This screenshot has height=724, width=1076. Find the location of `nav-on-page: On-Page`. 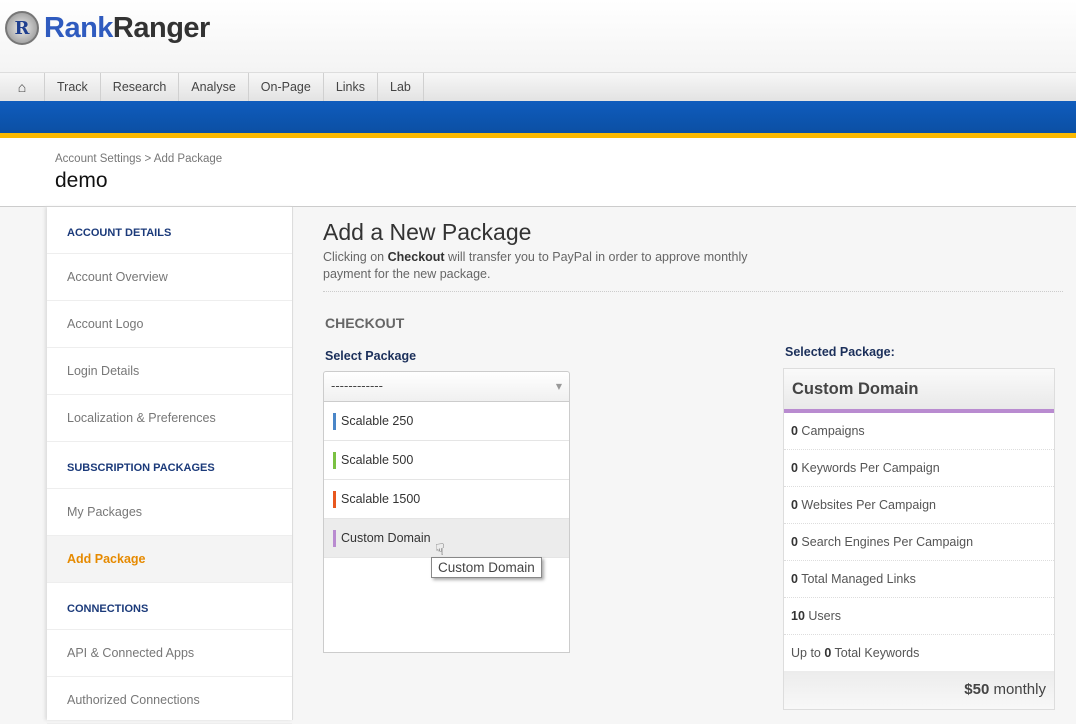

nav-on-page: On-Page is located at coordinates (286, 87).